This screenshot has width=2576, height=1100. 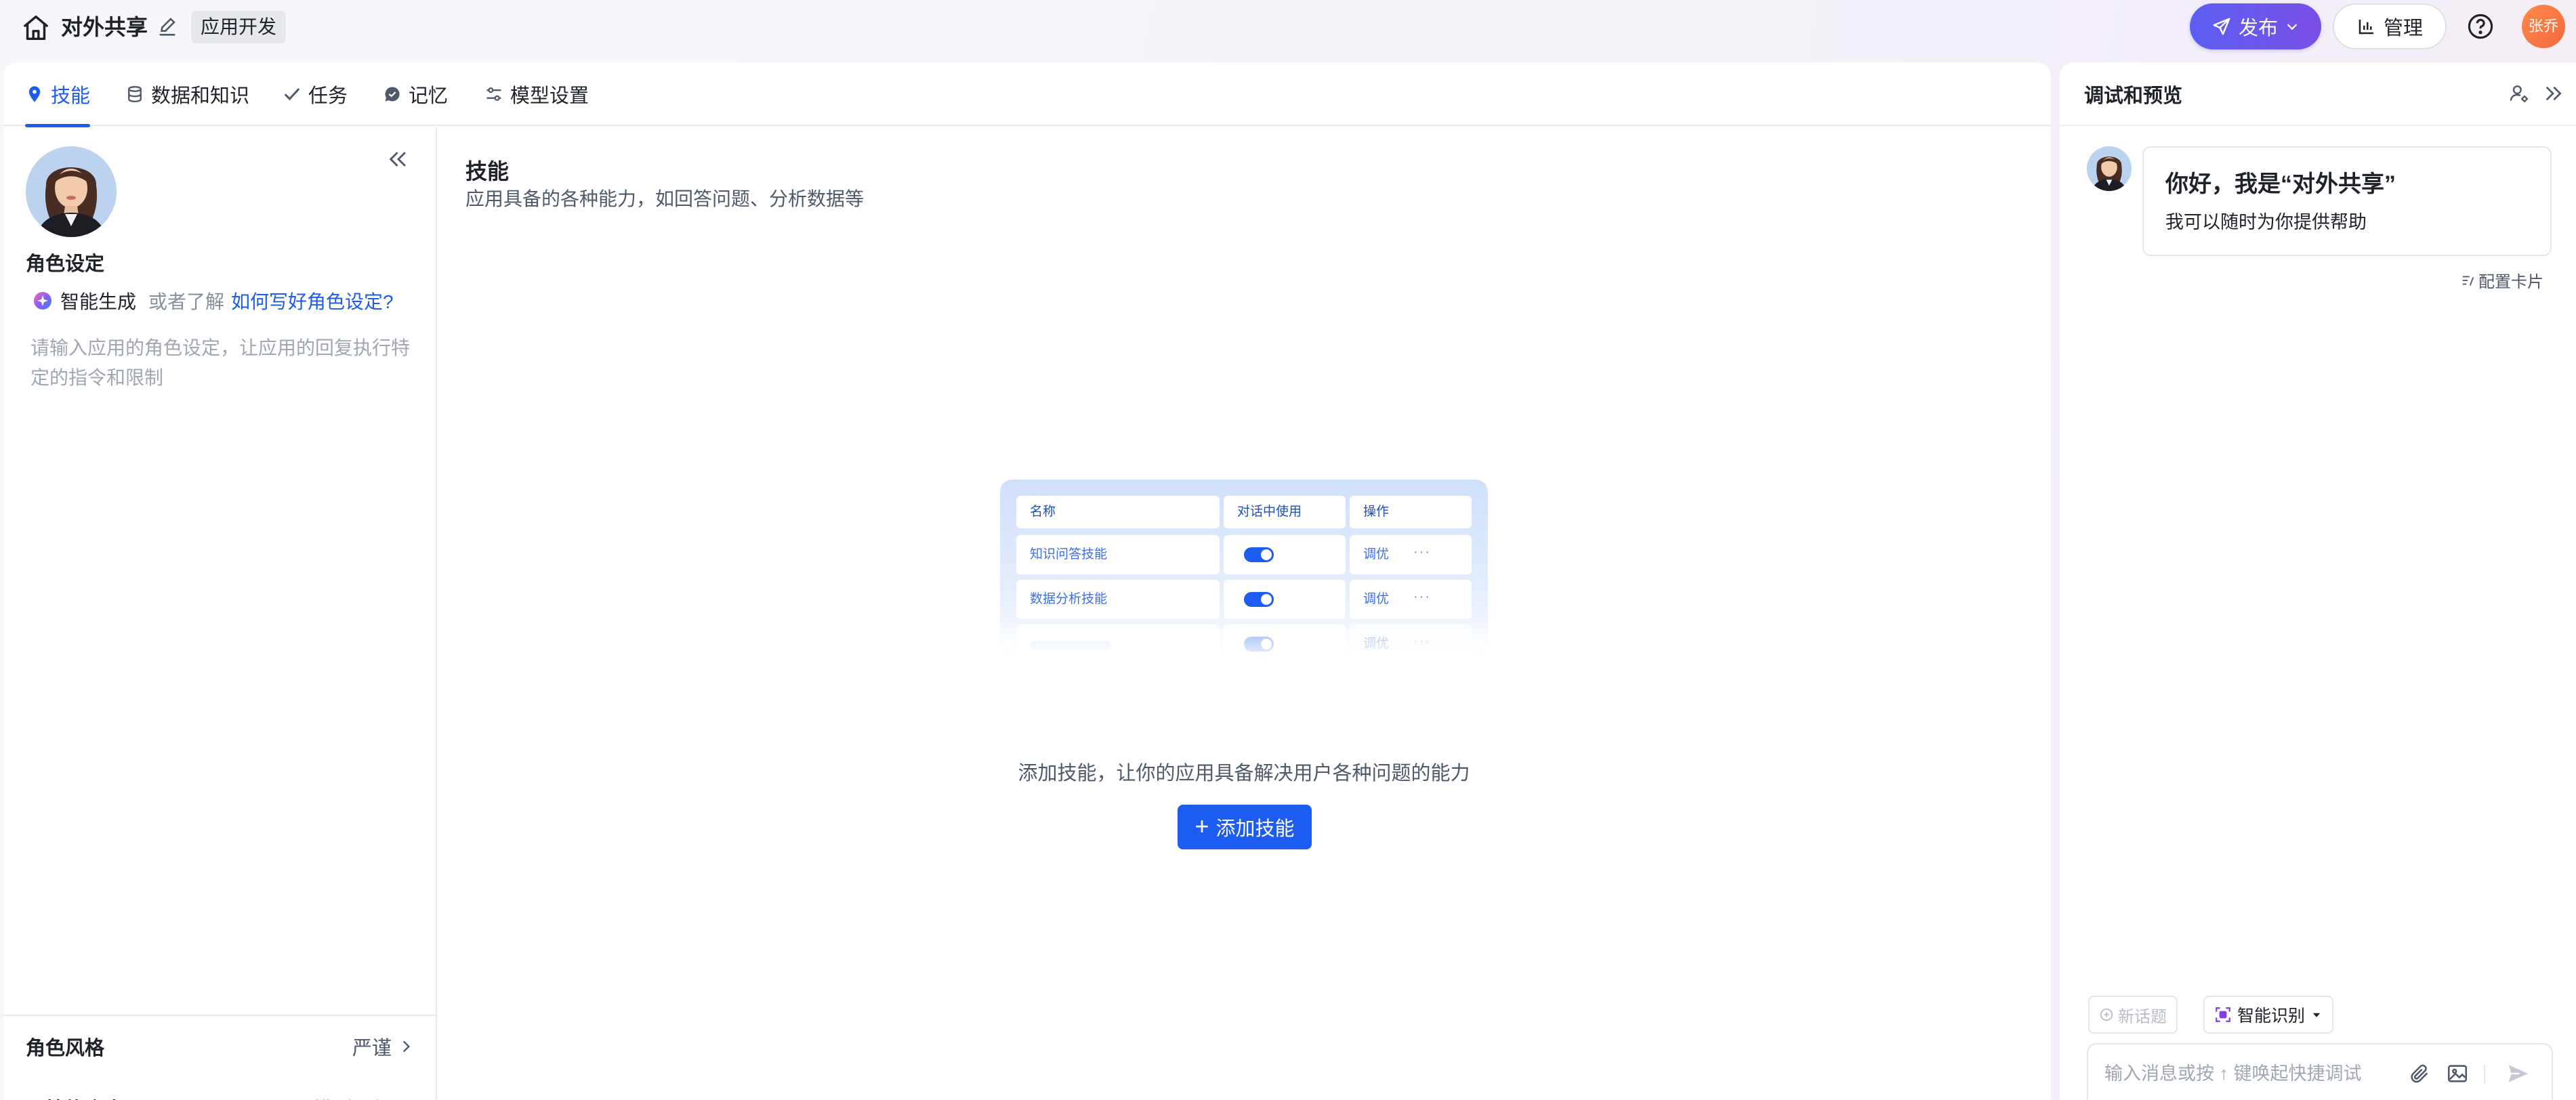 What do you see at coordinates (104, 27) in the screenshot?
I see `app-title: 对外共享` at bounding box center [104, 27].